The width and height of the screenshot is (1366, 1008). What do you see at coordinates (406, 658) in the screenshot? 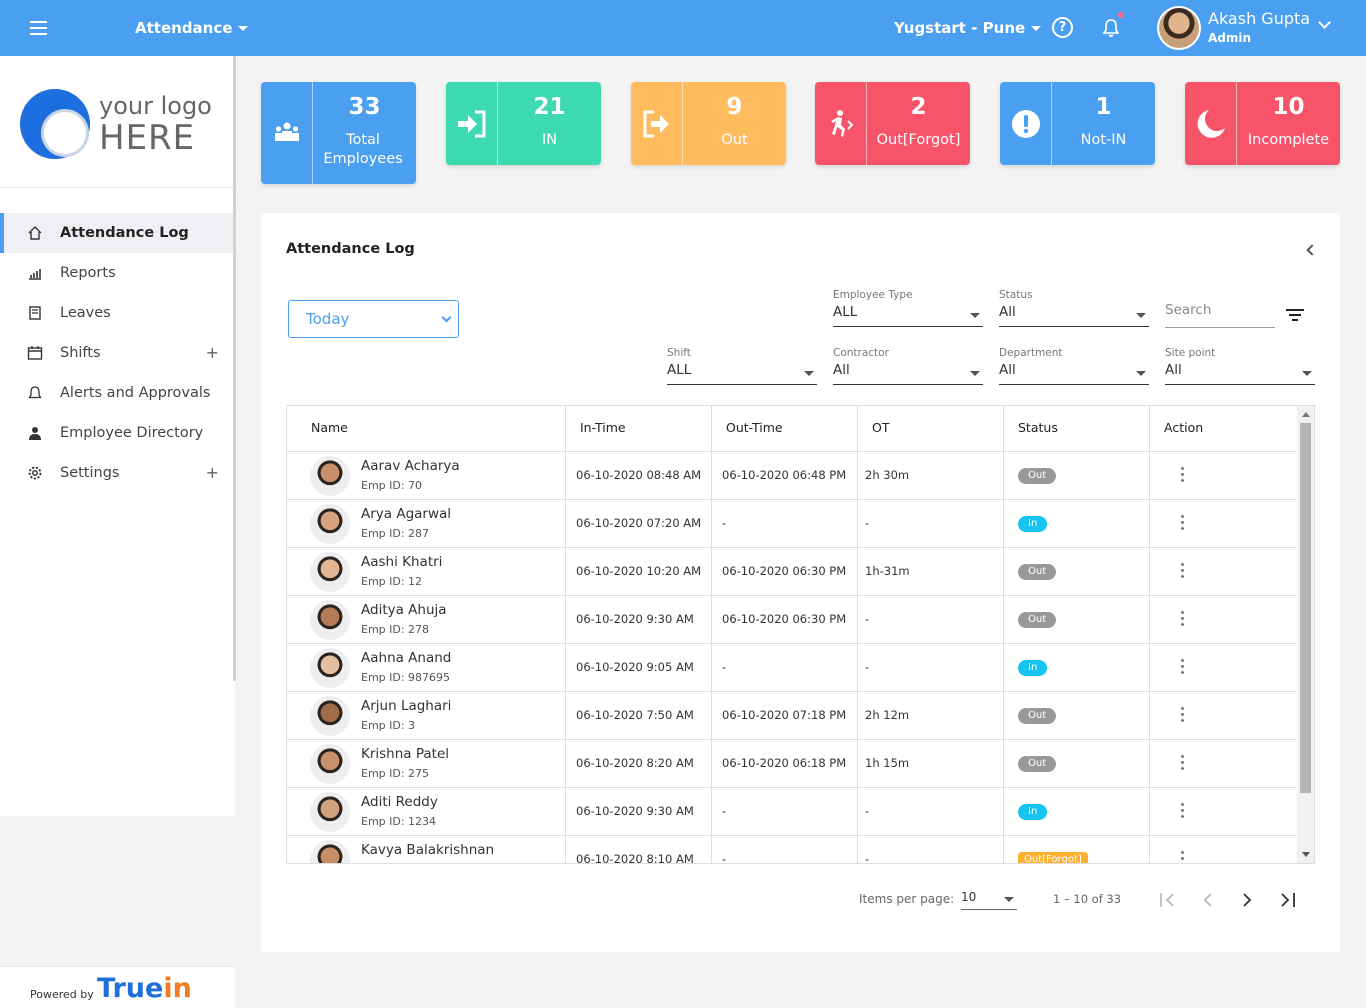
I see `employee-name: Aahna Anand` at bounding box center [406, 658].